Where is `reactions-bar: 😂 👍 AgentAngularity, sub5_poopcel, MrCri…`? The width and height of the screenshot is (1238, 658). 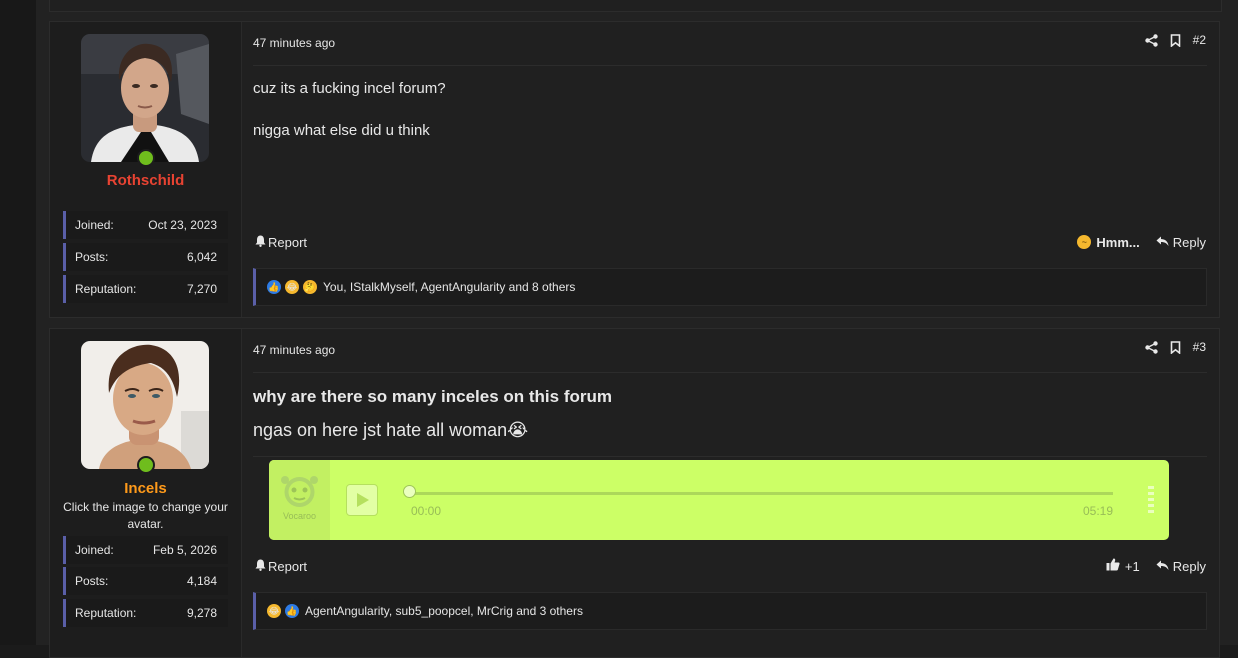 reactions-bar: 😂 👍 AgentAngularity, sub5_poopcel, MrCri… is located at coordinates (730, 611).